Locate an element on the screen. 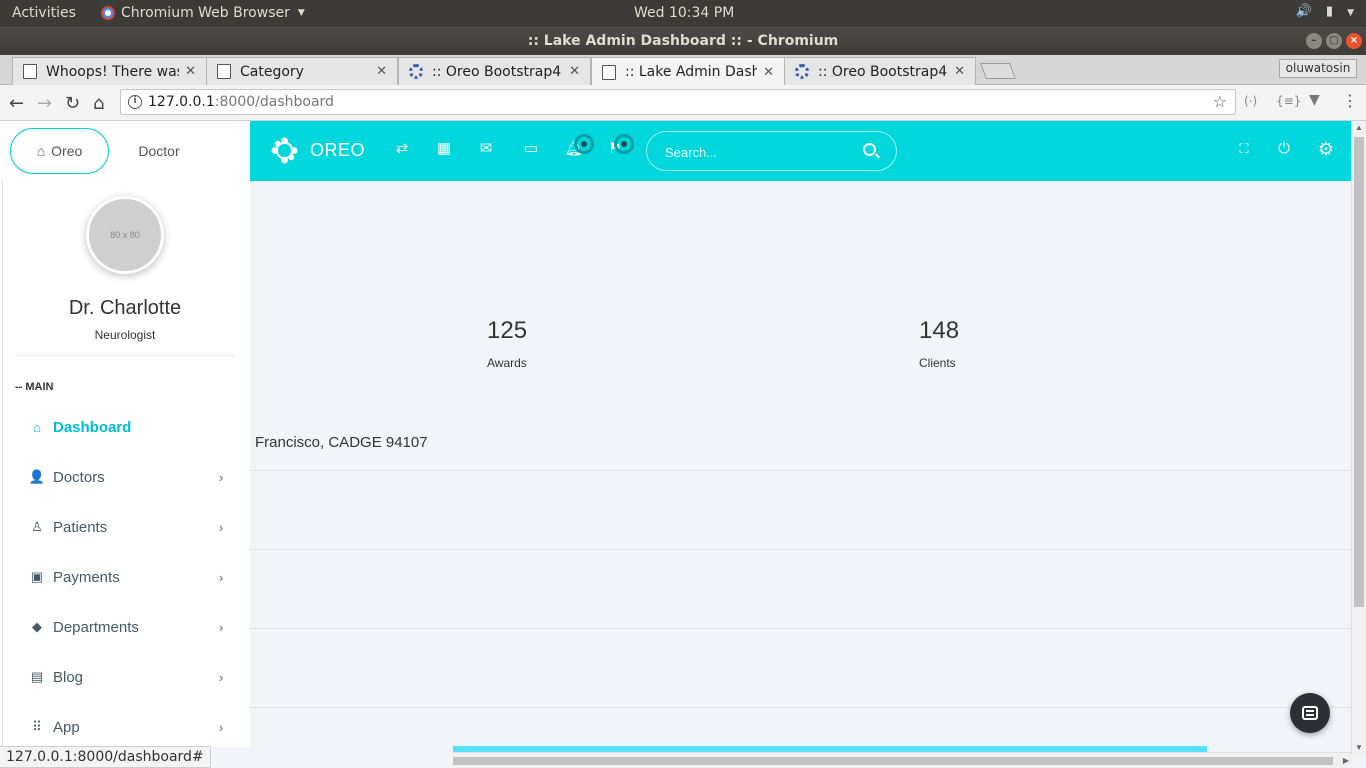 Image resolution: width=1366 pixels, height=768 pixels. top-navbar: OREO ⇄ ▦ ✉ ▭ 🔔︎ ⚑ ⛶ ⏻ ⚙ is located at coordinates (800, 151).